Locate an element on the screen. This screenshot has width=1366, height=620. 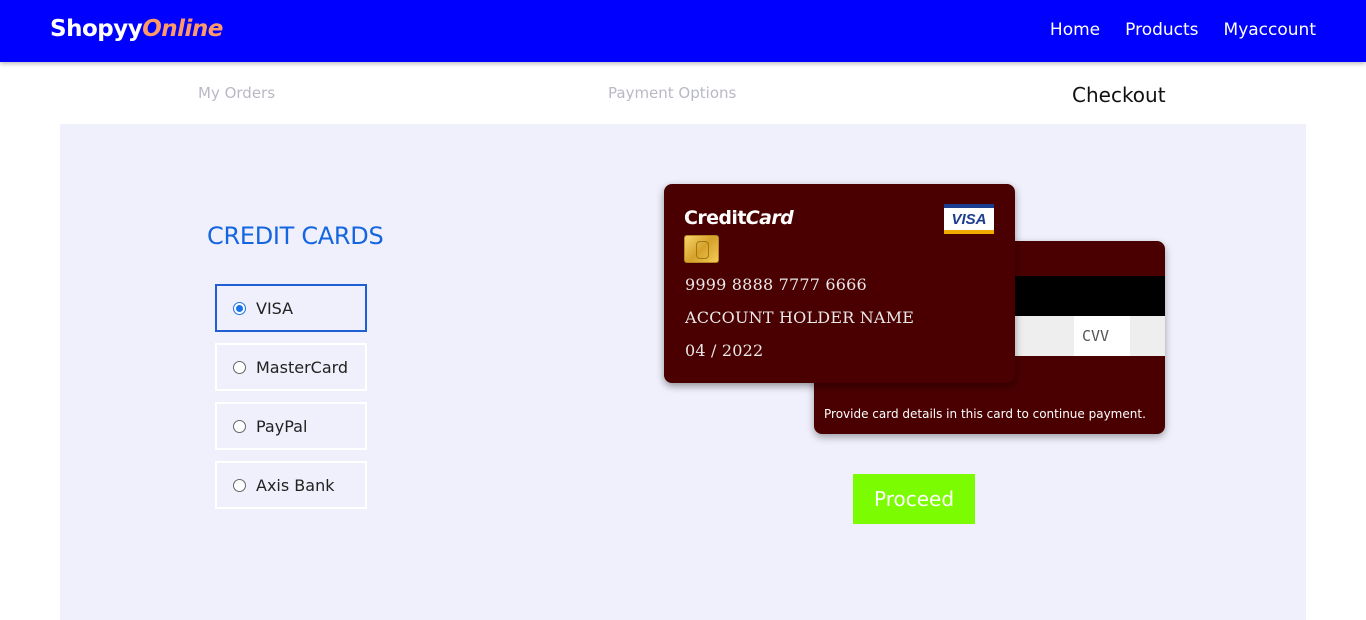
main-nav: Home Products Myaccount is located at coordinates (1183, 30).